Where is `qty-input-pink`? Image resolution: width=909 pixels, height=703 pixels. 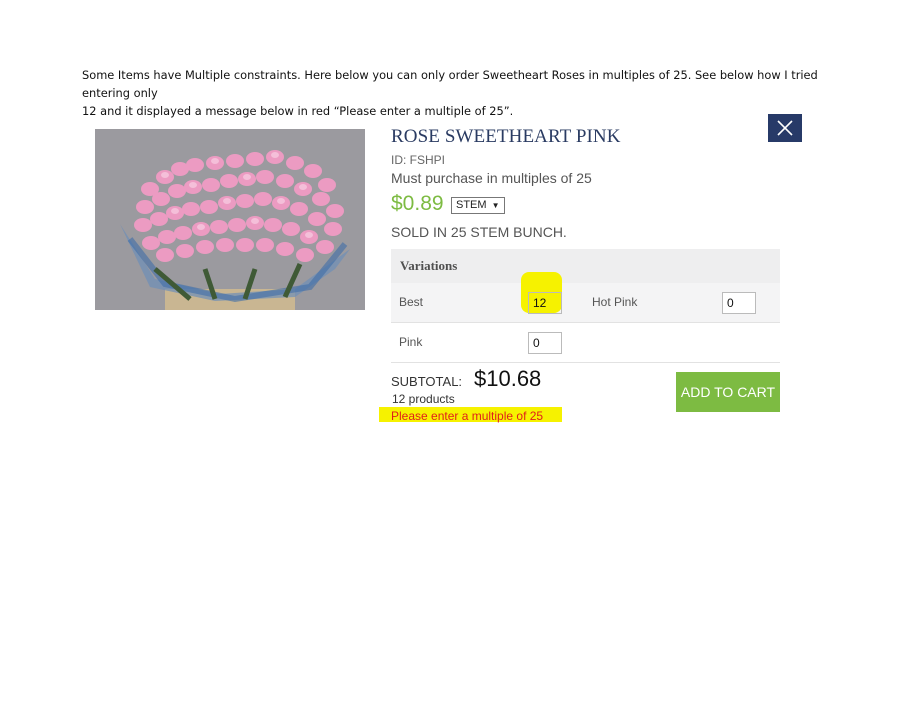
qty-input-pink is located at coordinates (545, 343).